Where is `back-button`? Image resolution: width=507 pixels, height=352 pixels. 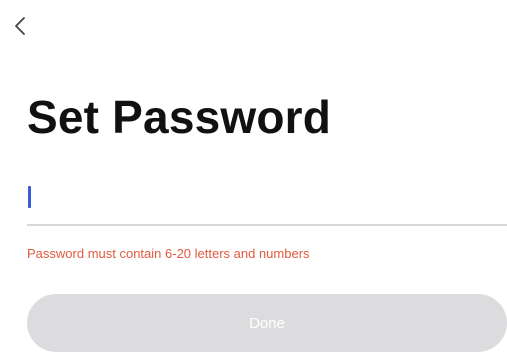 back-button is located at coordinates (20, 28).